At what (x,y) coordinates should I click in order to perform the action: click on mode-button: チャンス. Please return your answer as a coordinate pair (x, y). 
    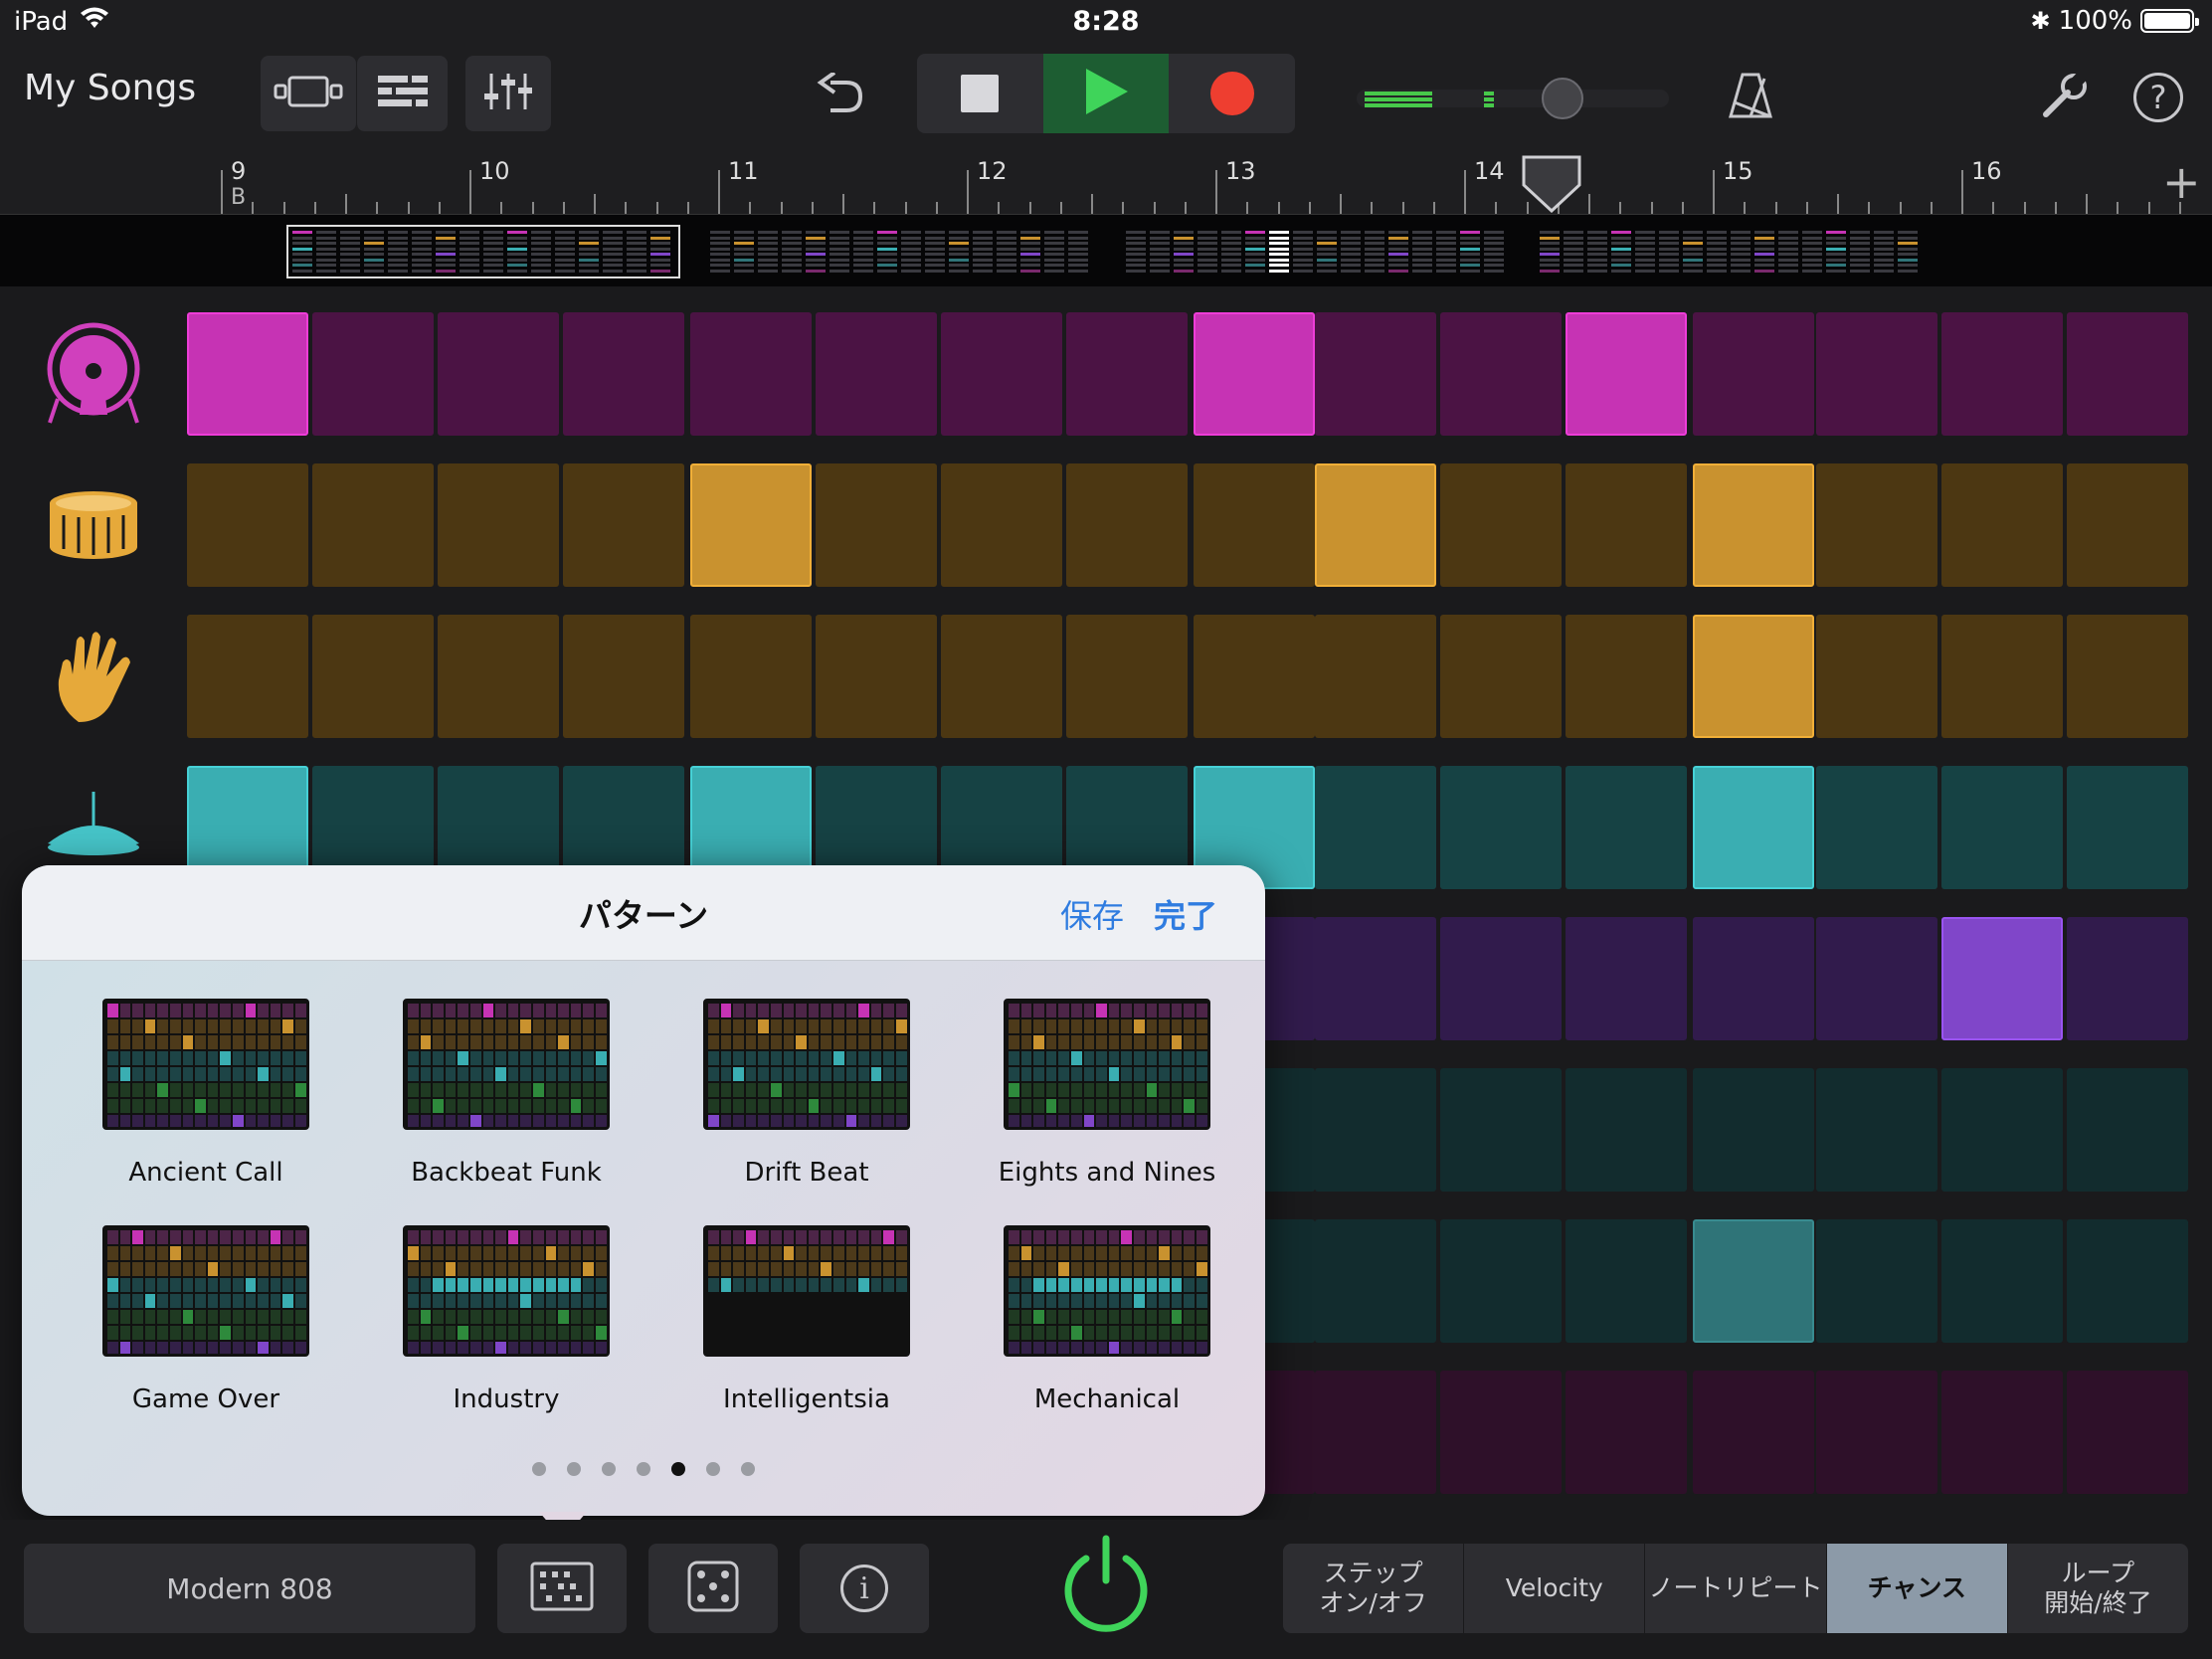
    Looking at the image, I should click on (1917, 1588).